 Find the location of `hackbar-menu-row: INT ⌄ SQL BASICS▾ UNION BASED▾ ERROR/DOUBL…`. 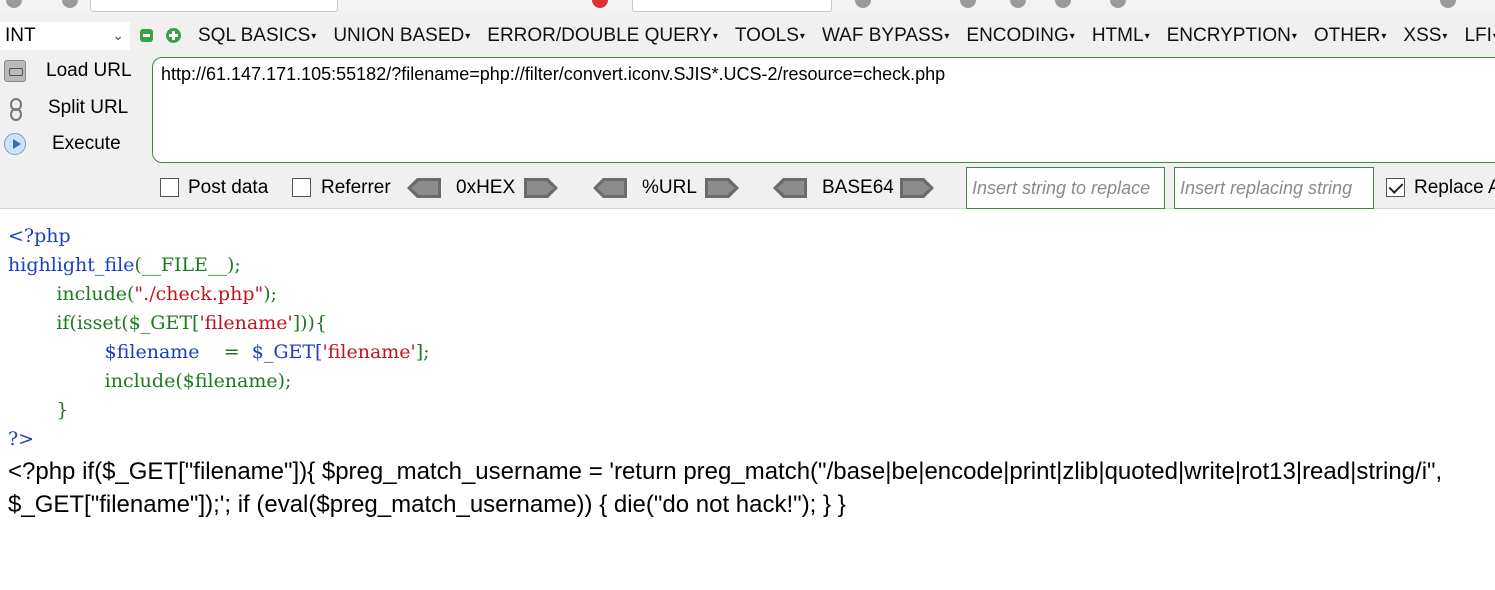

hackbar-menu-row: INT ⌄ SQL BASICS▾ UNION BASED▾ ERROR/DOUBL… is located at coordinates (747, 36).